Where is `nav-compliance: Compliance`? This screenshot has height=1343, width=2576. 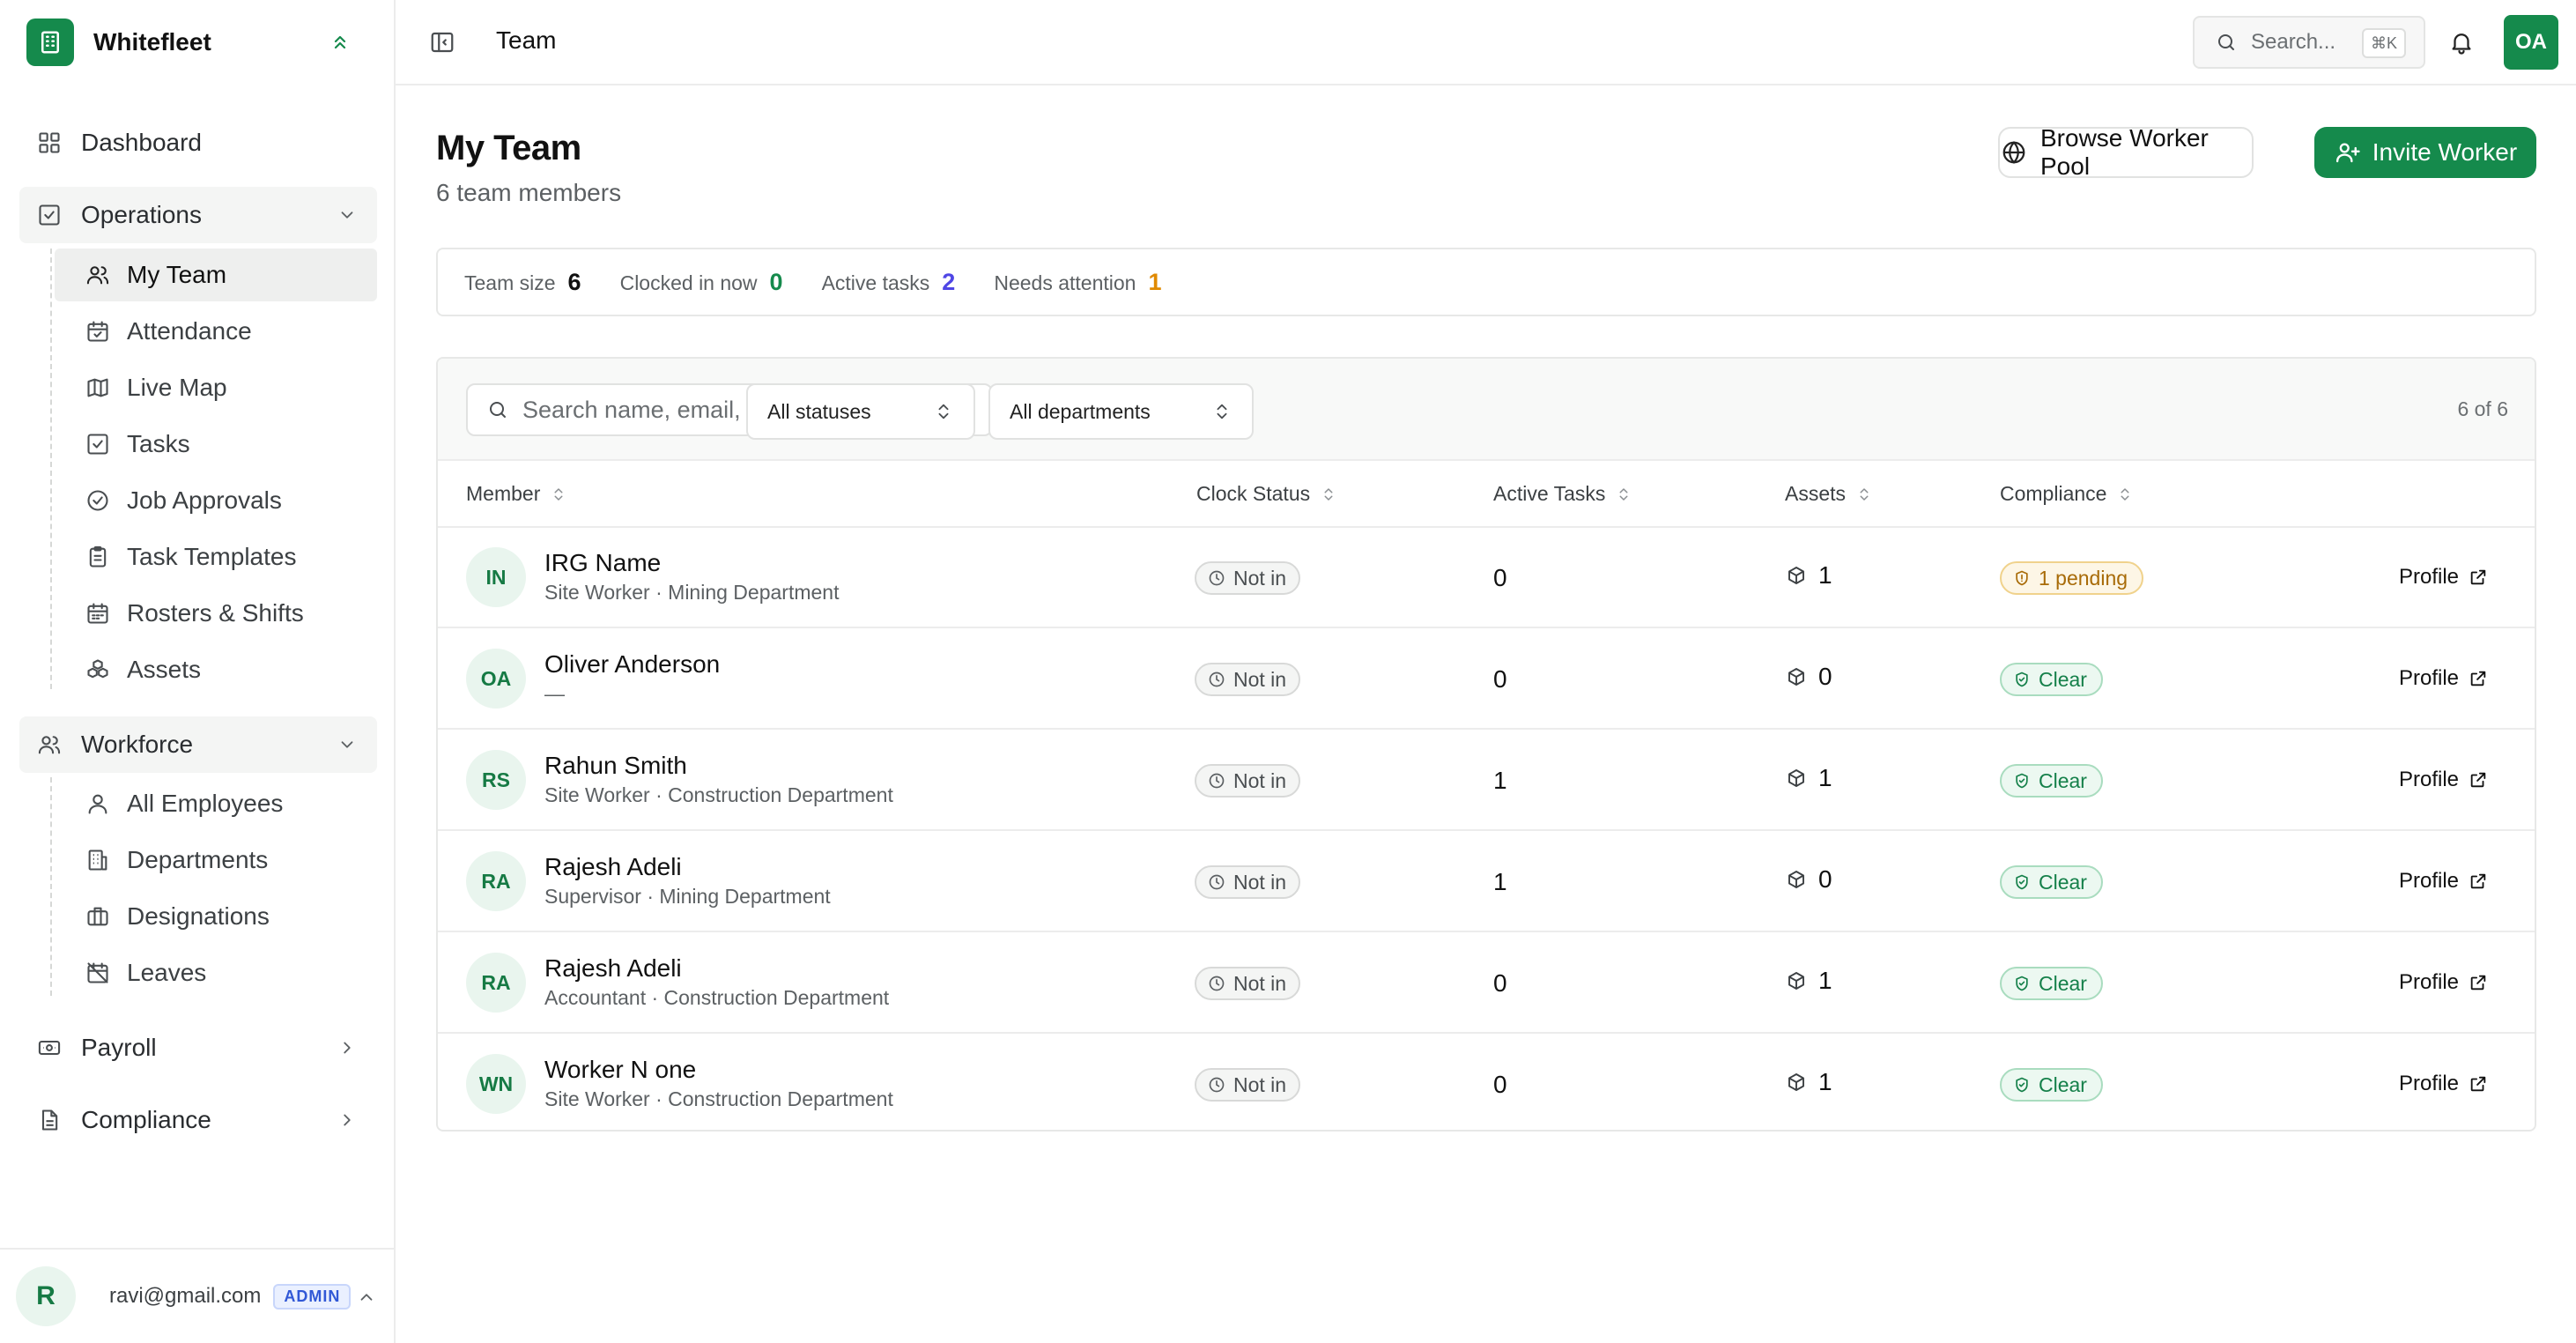
nav-compliance: Compliance is located at coordinates (198, 1120).